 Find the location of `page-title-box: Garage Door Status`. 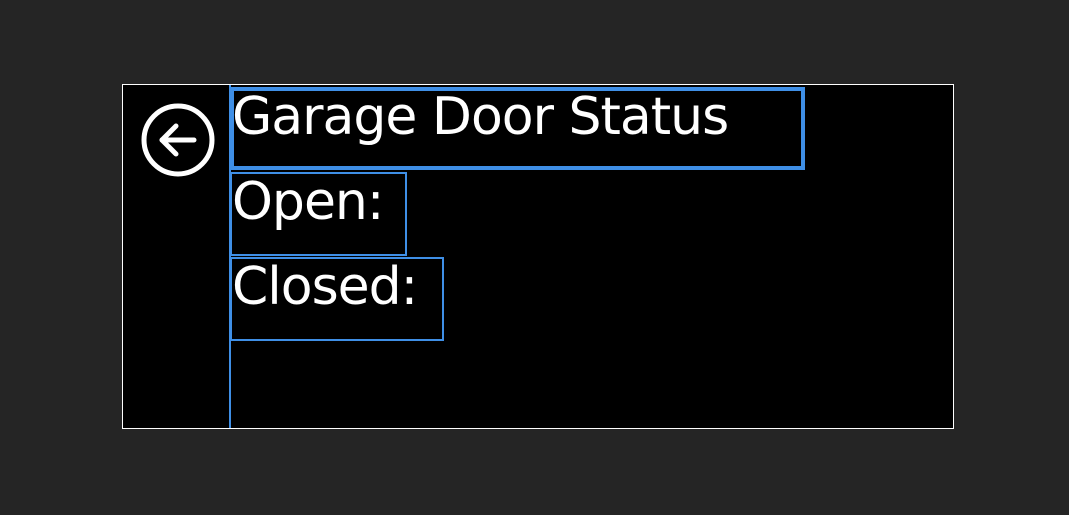

page-title-box: Garage Door Status is located at coordinates (517, 128).